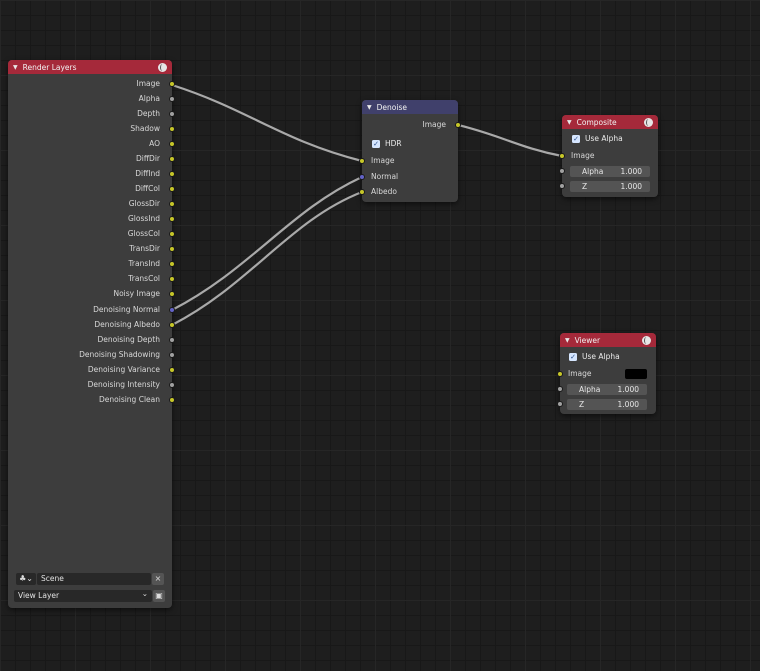  Describe the element at coordinates (510, 140) in the screenshot. I see `link-denoise-to-composite` at that location.